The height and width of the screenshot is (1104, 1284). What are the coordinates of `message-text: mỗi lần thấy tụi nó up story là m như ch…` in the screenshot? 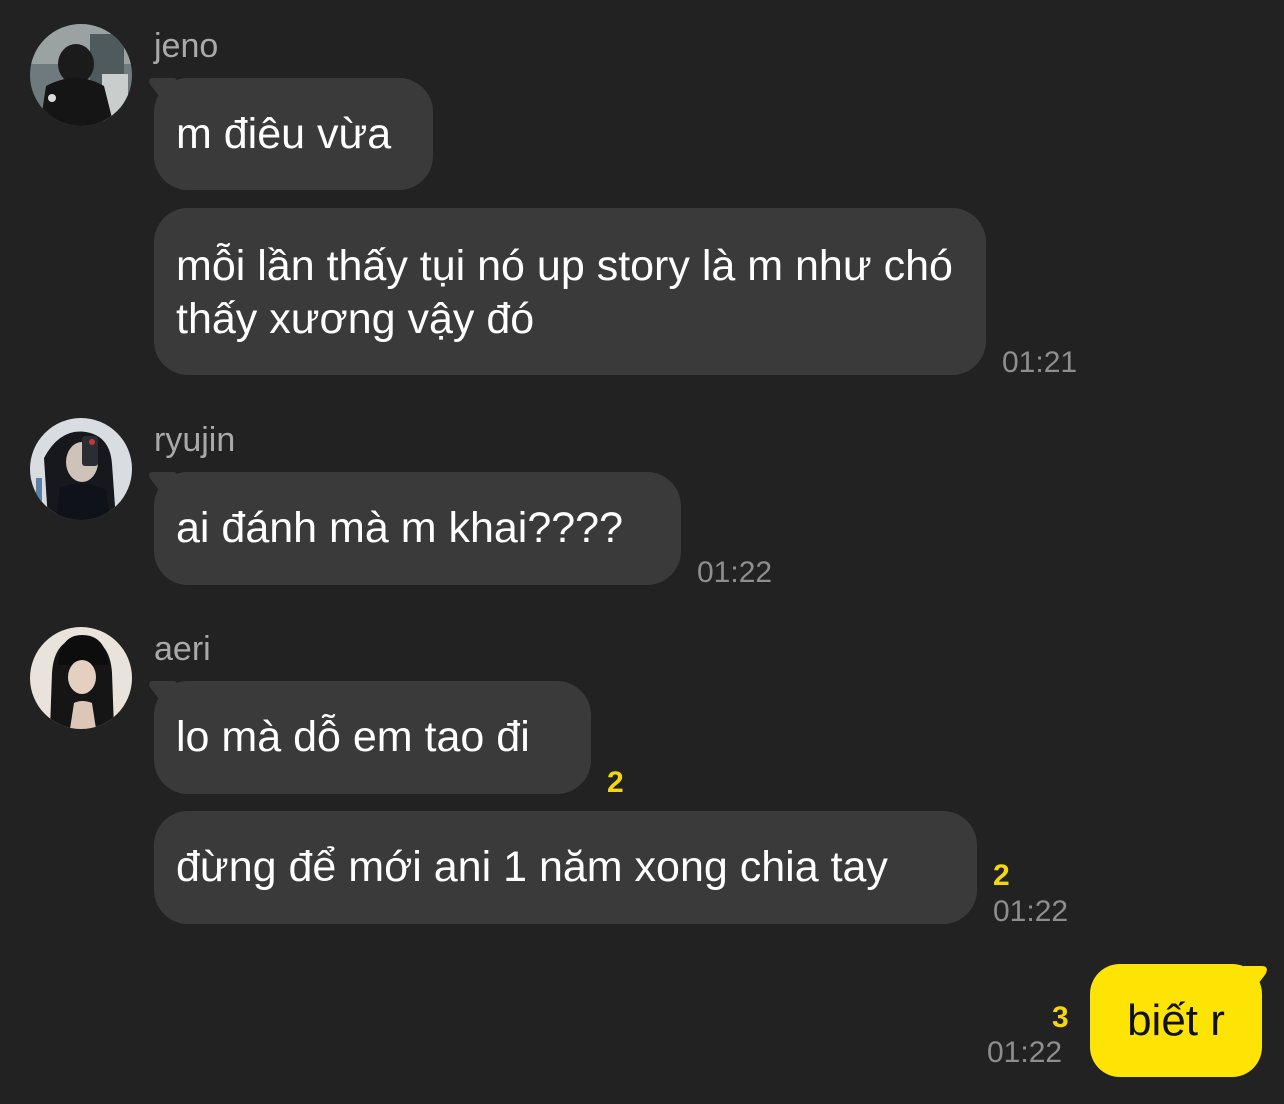 It's located at (564, 292).